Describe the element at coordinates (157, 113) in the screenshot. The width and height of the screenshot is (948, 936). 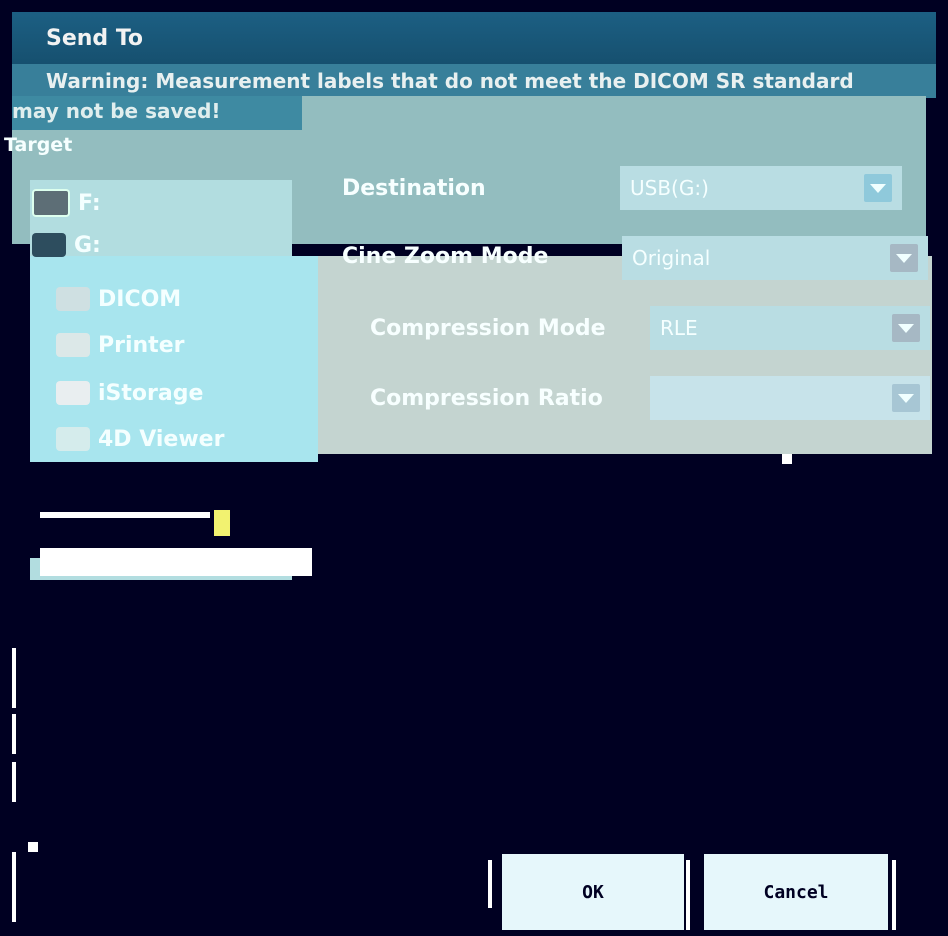
I see `warning-message-line2: may not be saved!` at that location.